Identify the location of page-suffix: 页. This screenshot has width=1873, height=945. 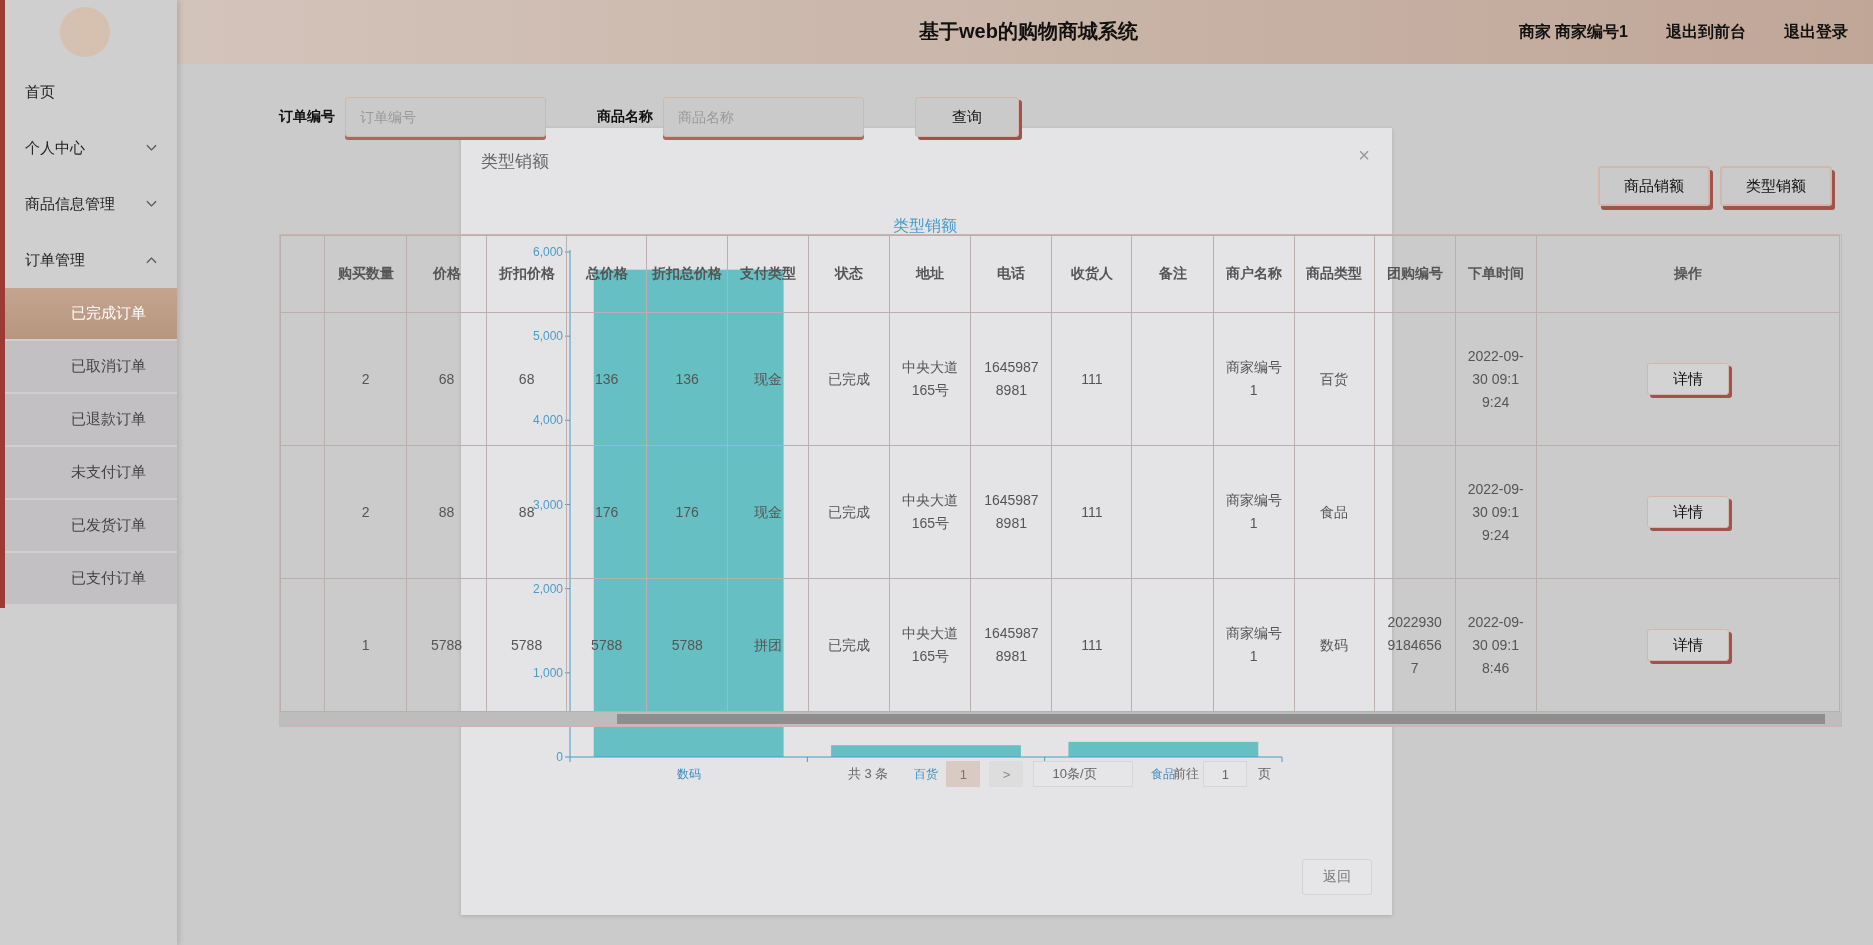
(1265, 774).